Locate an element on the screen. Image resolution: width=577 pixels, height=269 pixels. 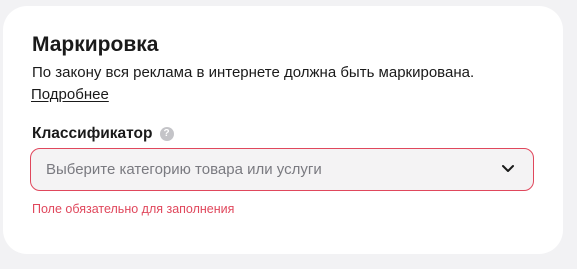
classifier-error-message: Поле обязательно для заполнения is located at coordinates (133, 209).